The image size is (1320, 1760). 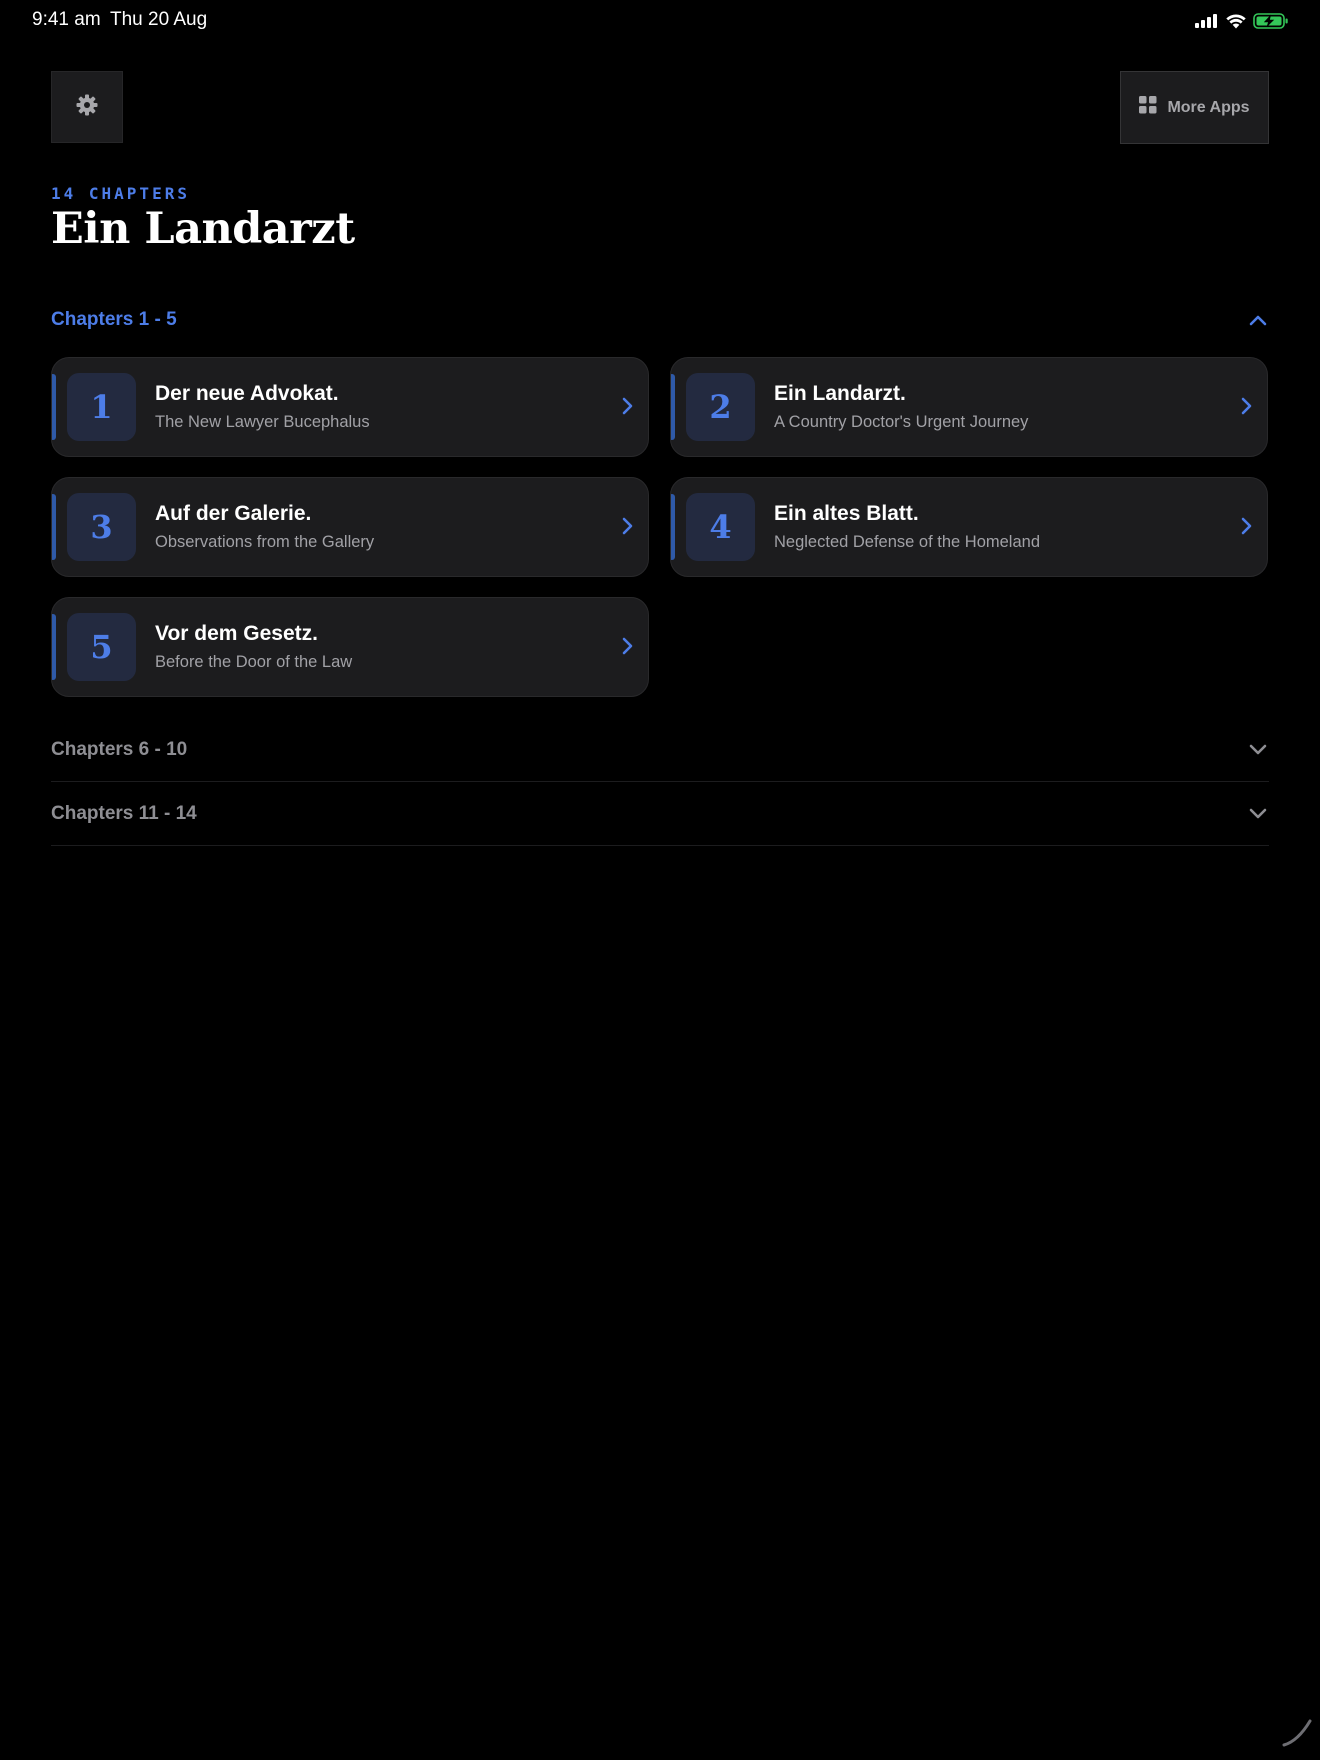 What do you see at coordinates (840, 393) in the screenshot?
I see `chapter-title: Ein Landarzt.` at bounding box center [840, 393].